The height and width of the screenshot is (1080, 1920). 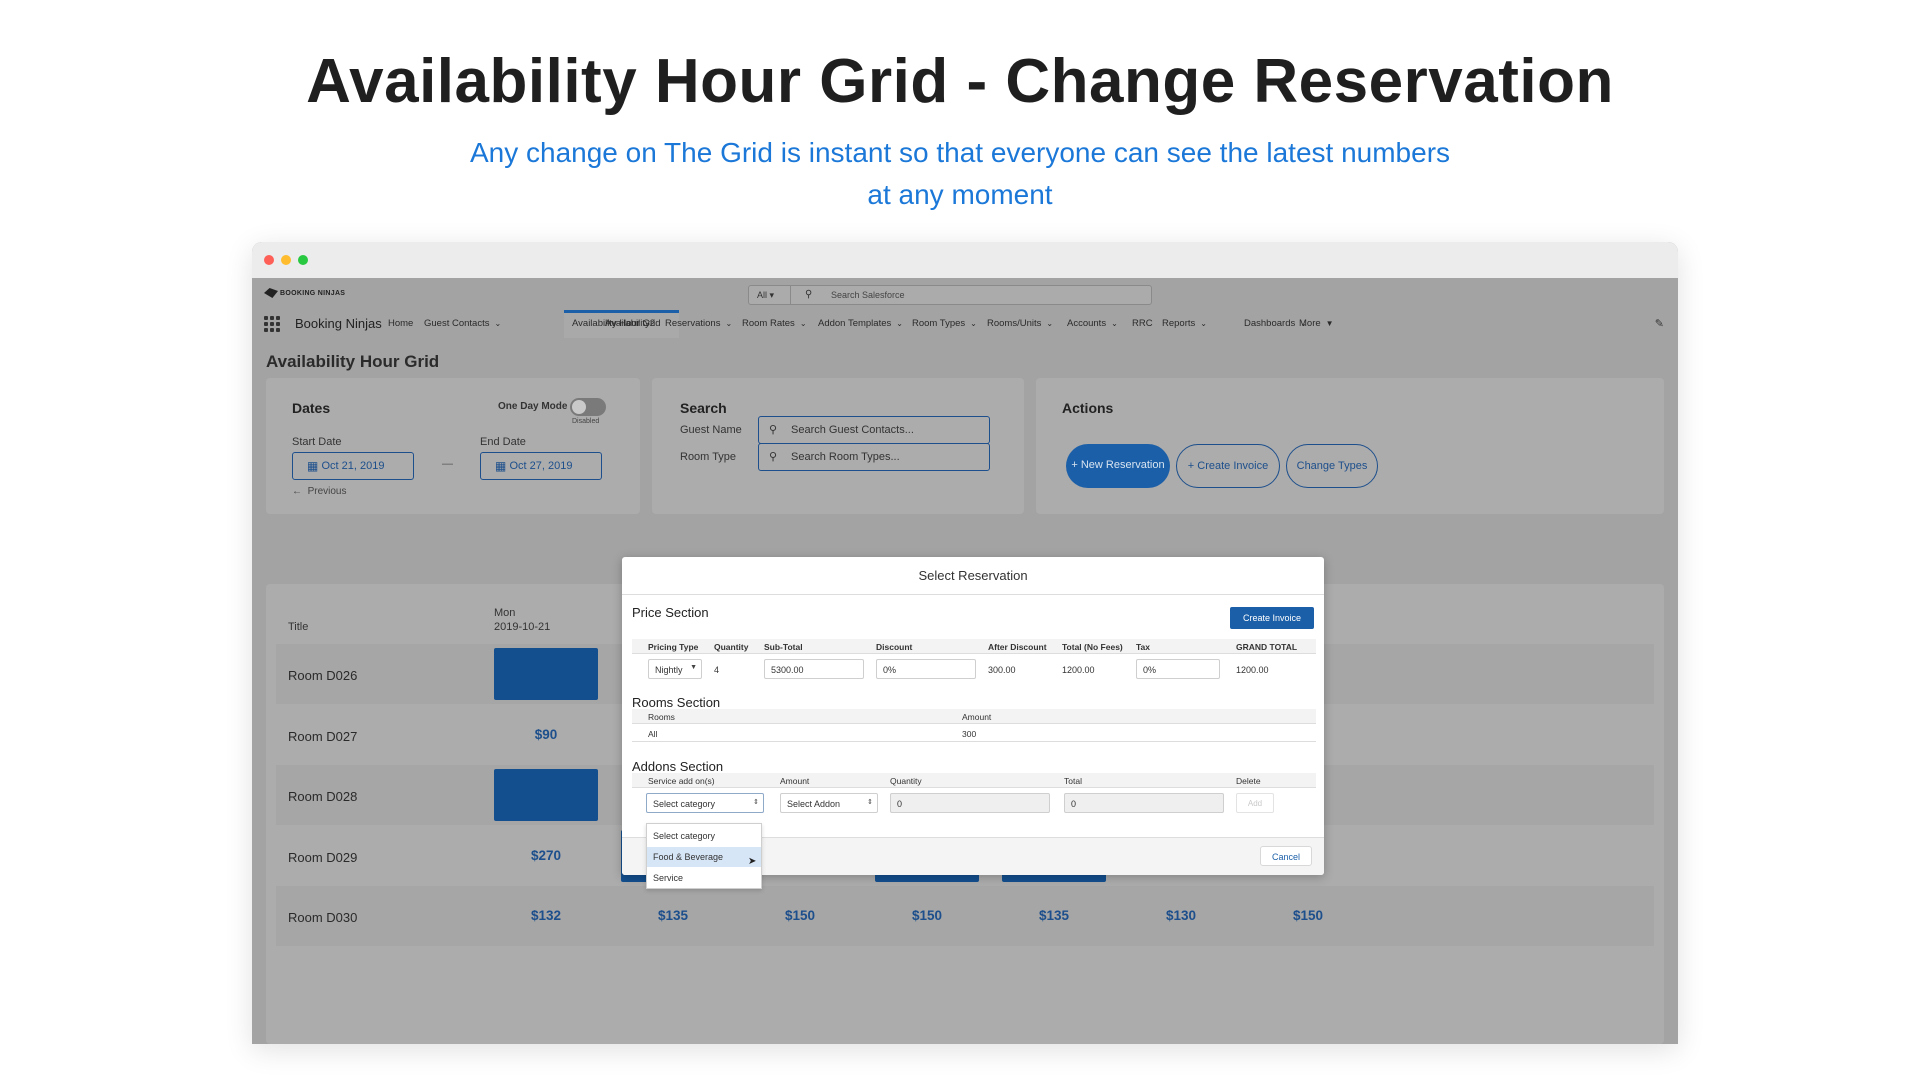 I want to click on start-date-picker: ▦ Oct 21, 2019, so click(x=353, y=466).